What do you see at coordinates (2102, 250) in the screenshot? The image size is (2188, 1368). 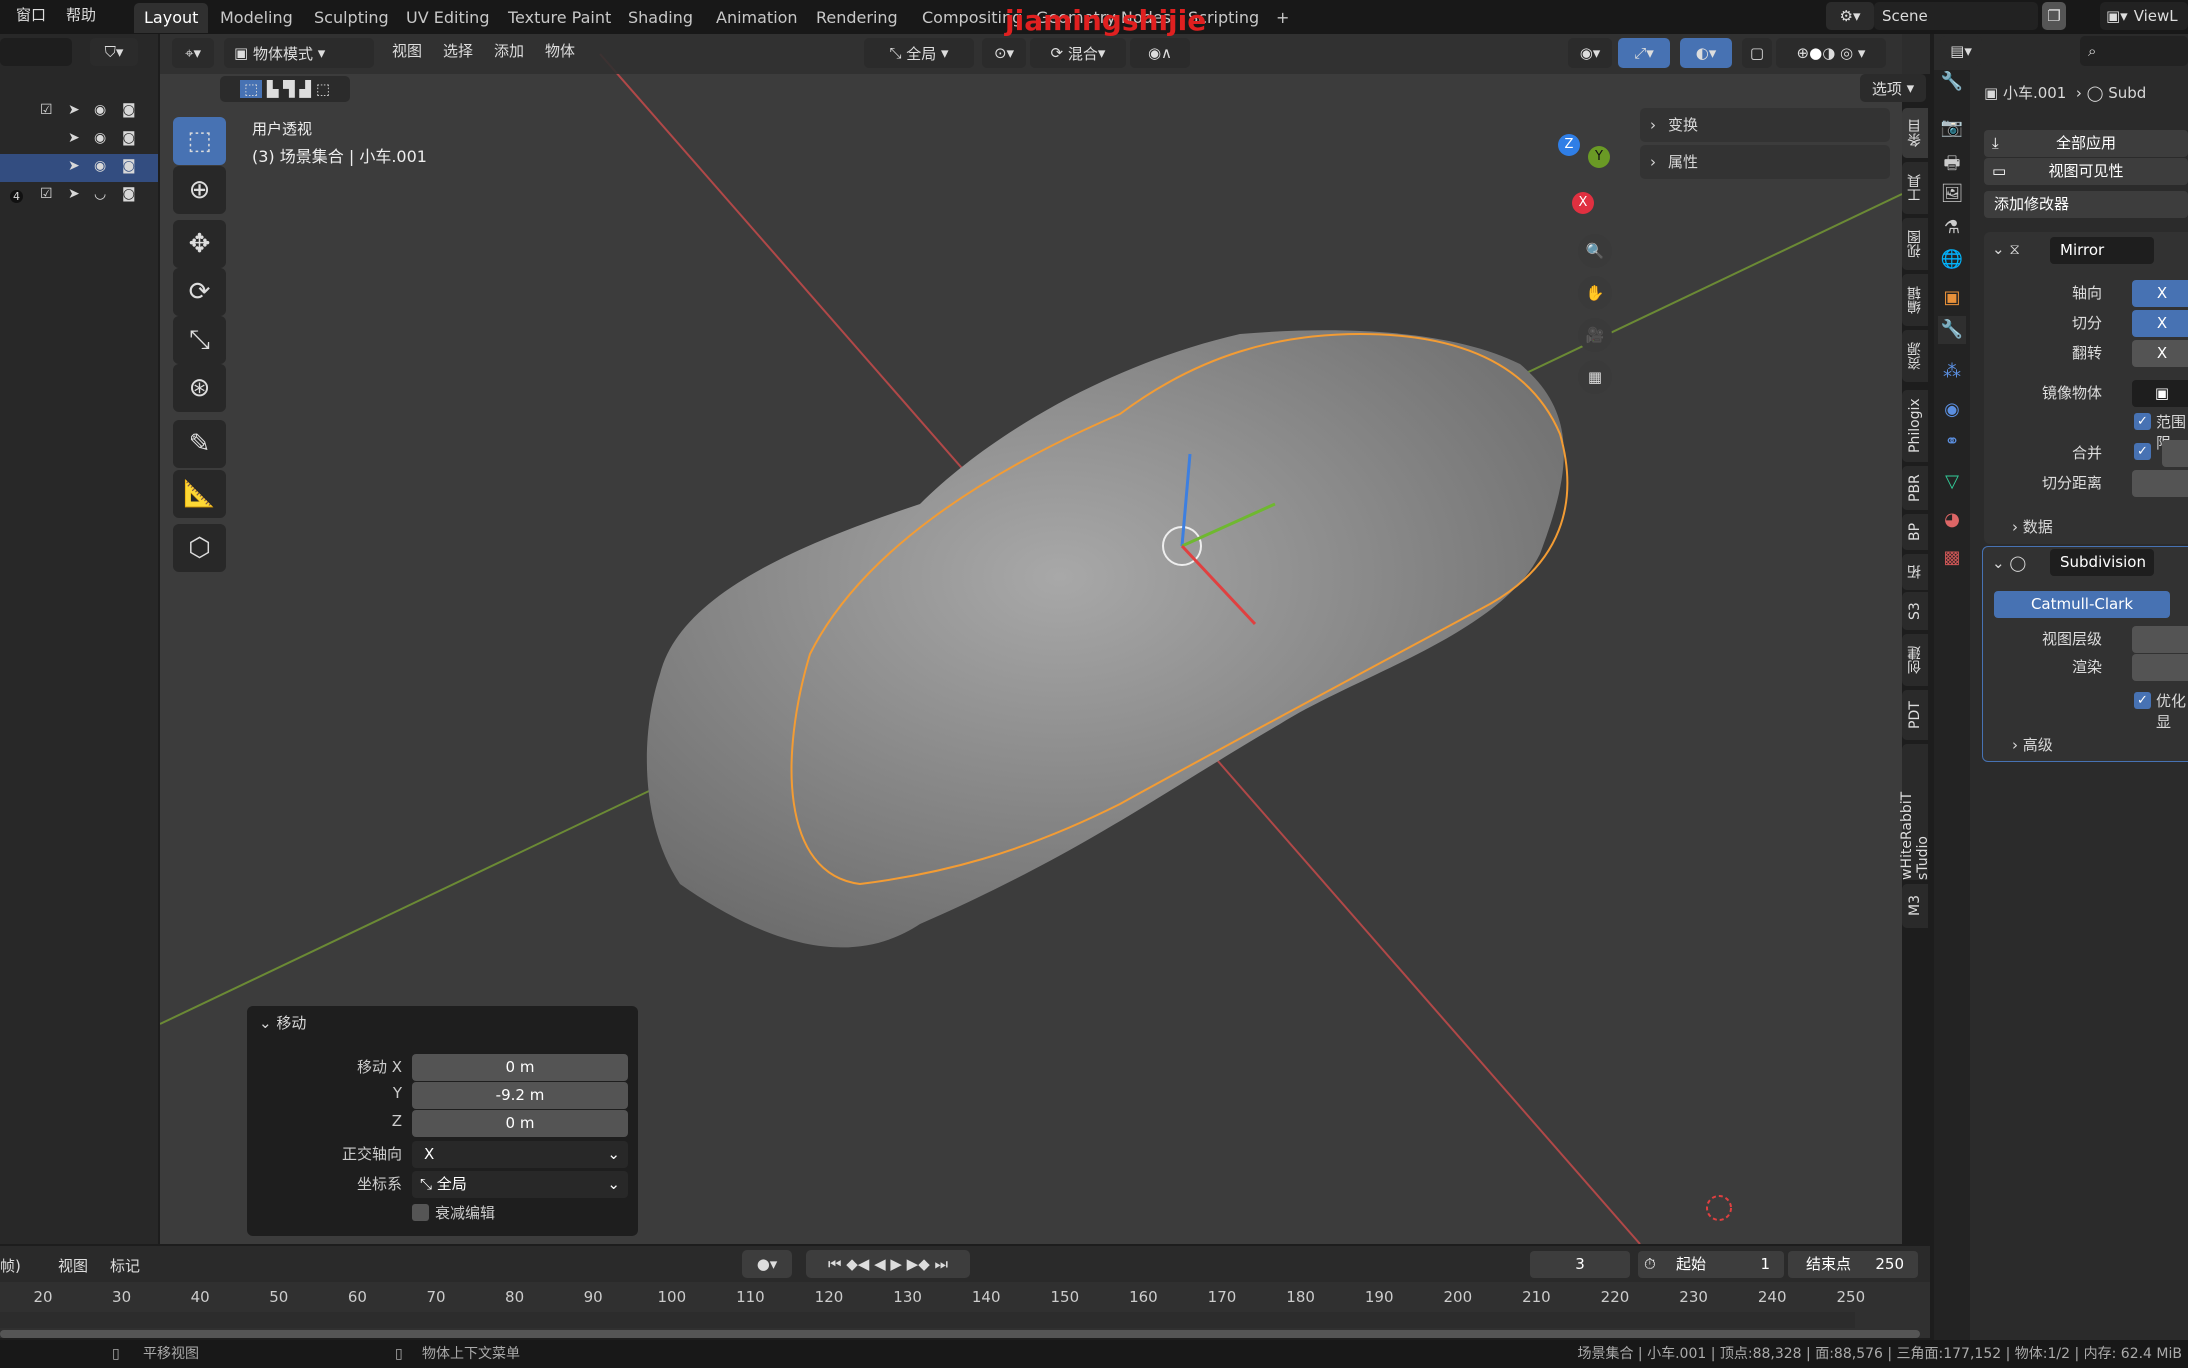 I see `mirror-name-field: Mirror` at bounding box center [2102, 250].